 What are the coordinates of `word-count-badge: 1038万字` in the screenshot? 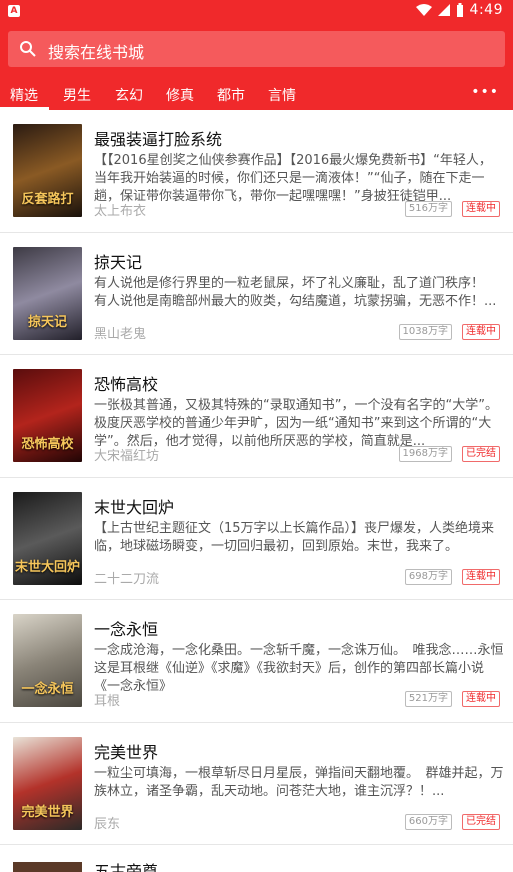 It's located at (425, 331).